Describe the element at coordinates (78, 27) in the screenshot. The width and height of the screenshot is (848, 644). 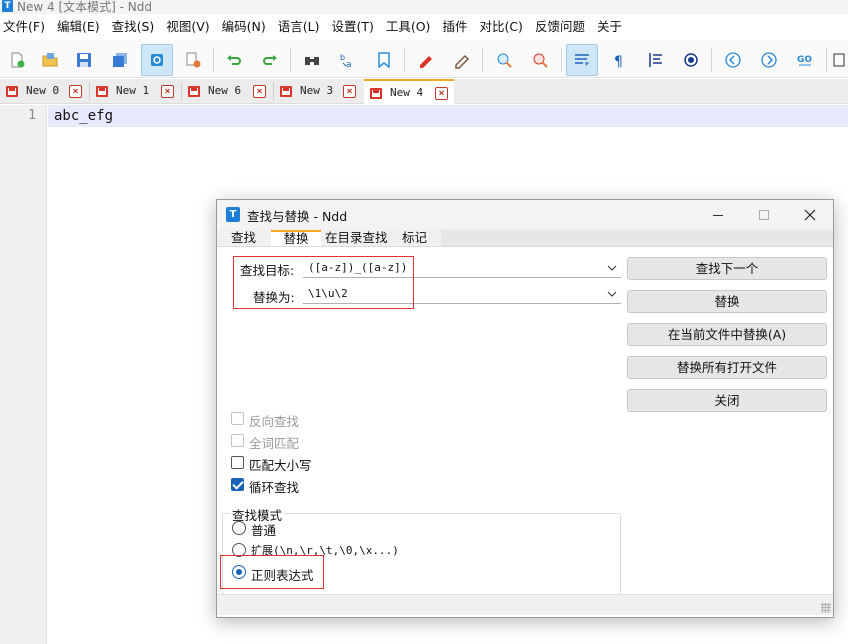
I see `menu-edit: 编辑(E)` at that location.